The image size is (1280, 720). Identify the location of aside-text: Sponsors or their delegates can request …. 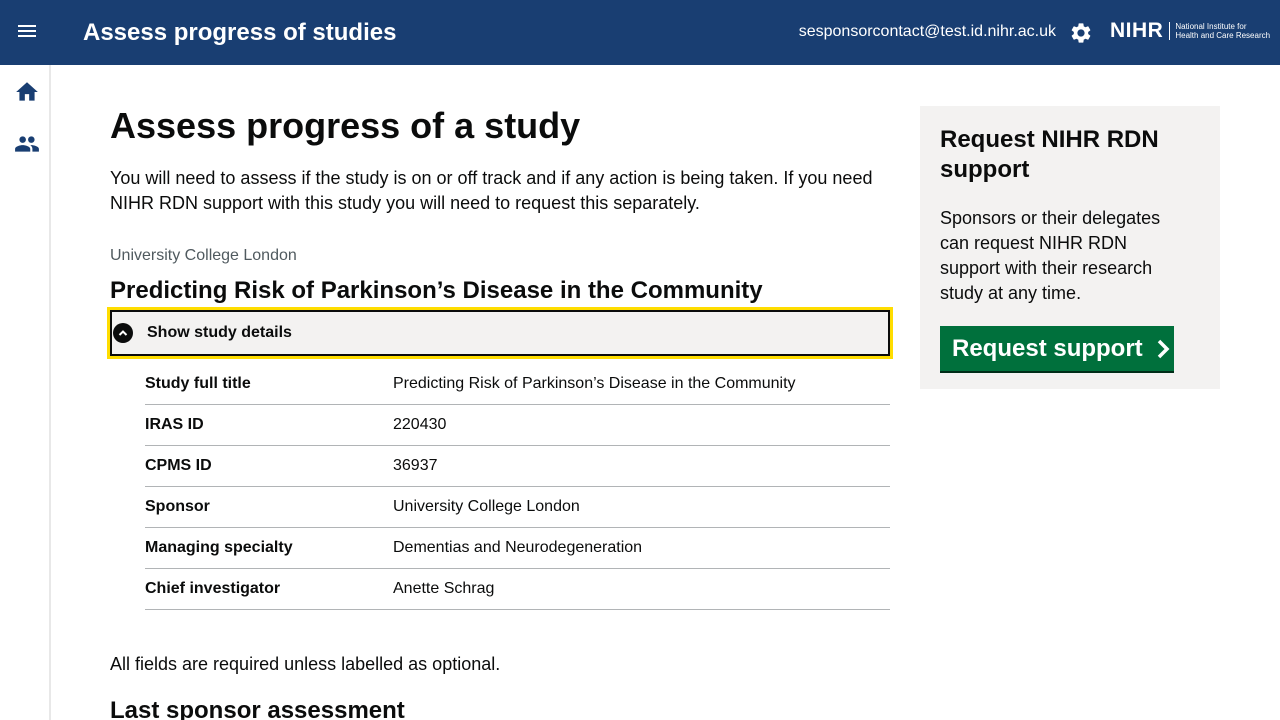
(1050, 255).